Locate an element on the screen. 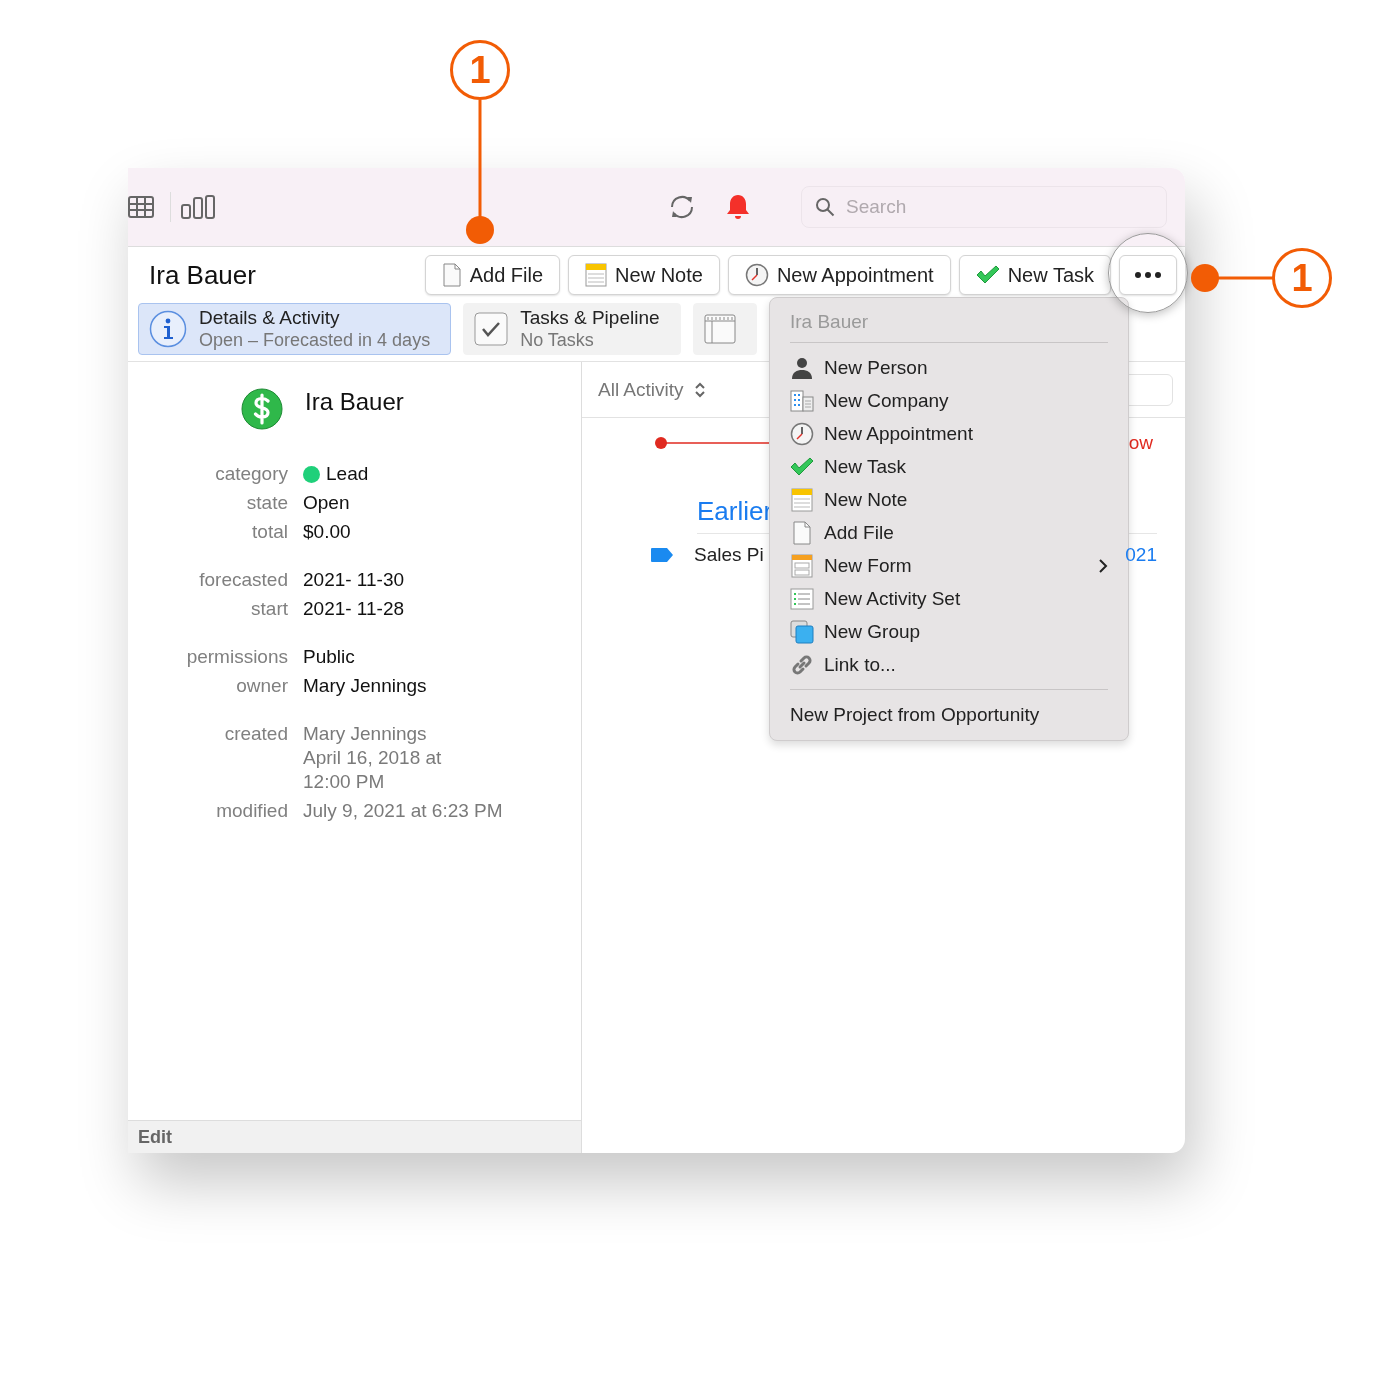  now-label: ow is located at coordinates (1140, 443).